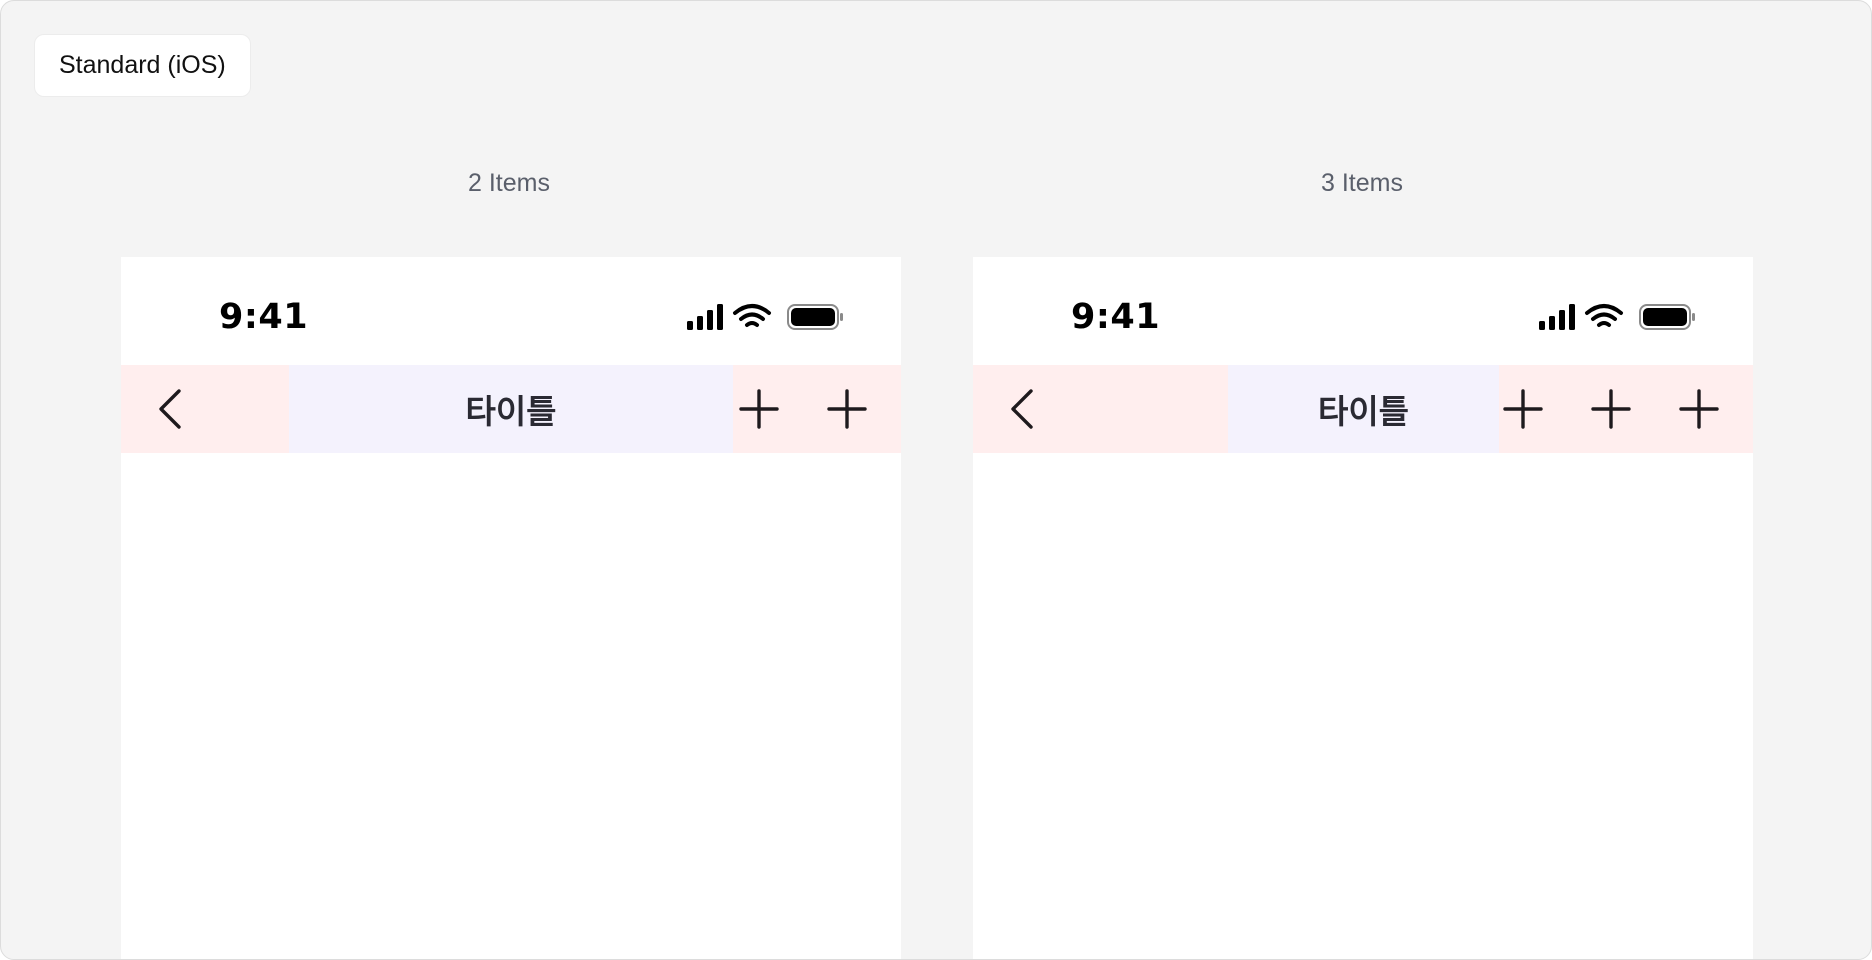  What do you see at coordinates (509, 183) in the screenshot?
I see `variant-label-2-items: 2 Items` at bounding box center [509, 183].